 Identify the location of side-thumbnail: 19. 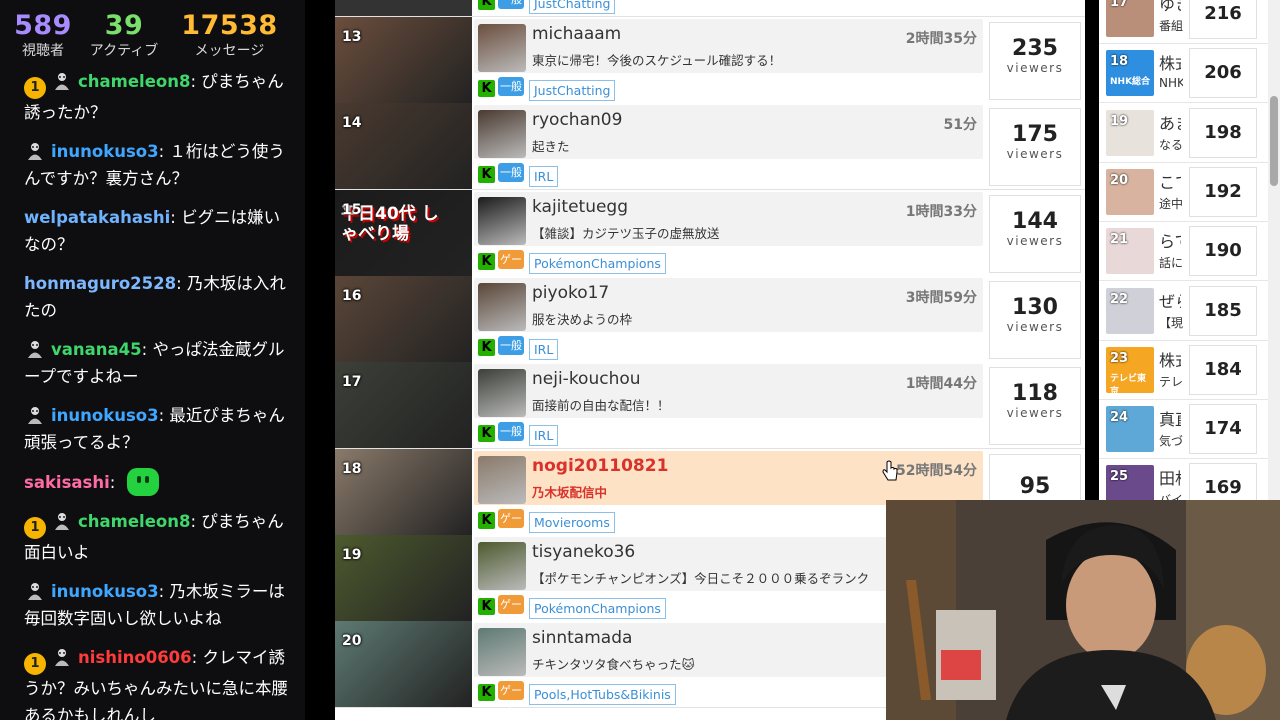
(1130, 132).